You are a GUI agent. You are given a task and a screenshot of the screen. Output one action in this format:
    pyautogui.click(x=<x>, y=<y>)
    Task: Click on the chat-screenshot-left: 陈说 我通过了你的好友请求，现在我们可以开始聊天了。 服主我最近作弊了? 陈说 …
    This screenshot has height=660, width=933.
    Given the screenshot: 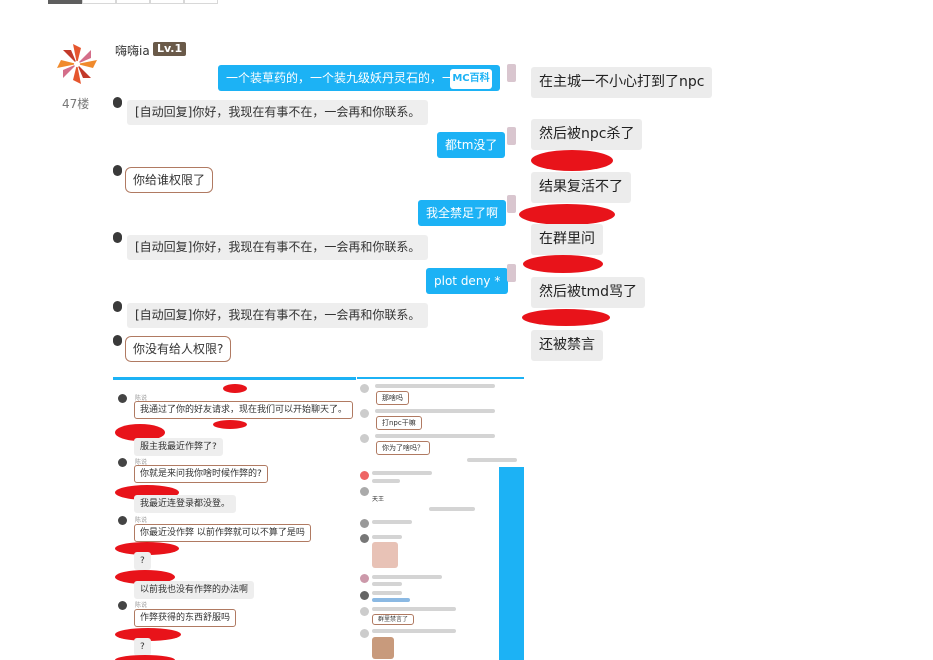 What is the action you would take?
    pyautogui.click(x=234, y=518)
    